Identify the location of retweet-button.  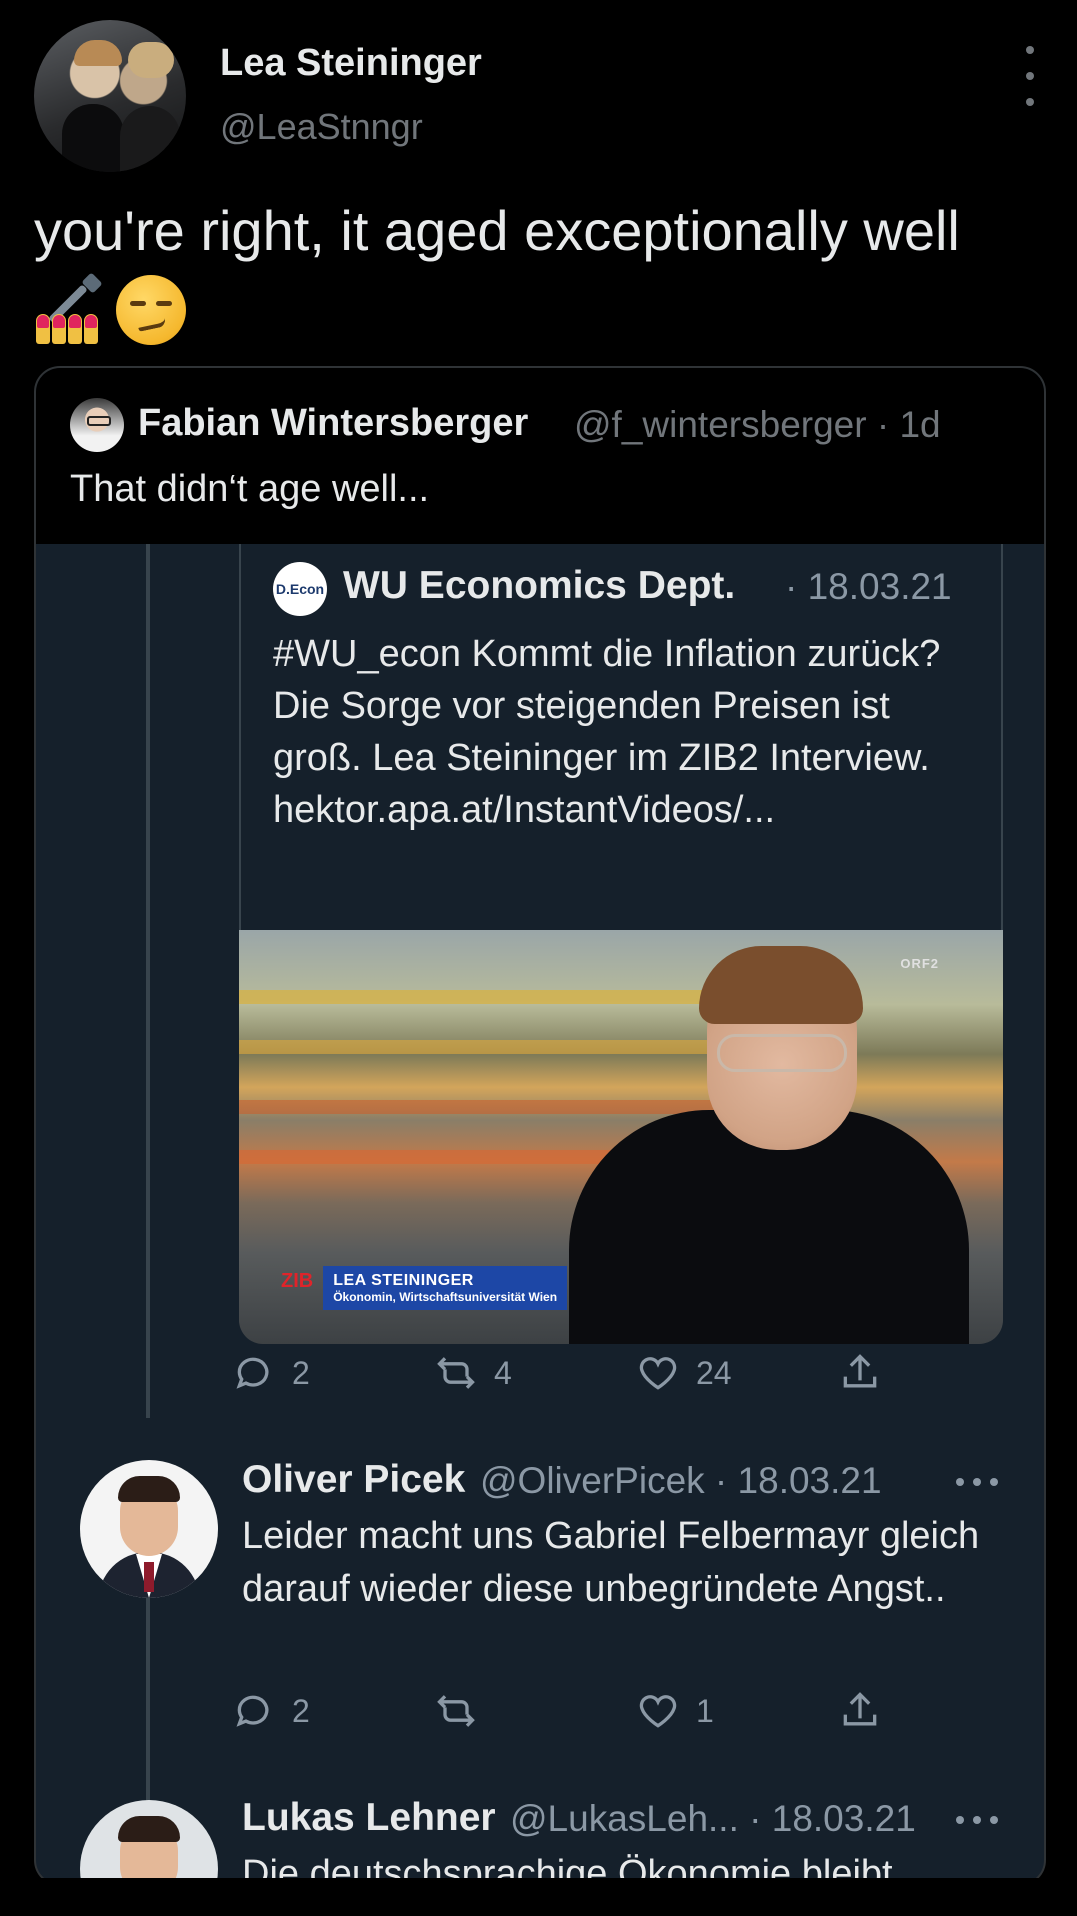
(464, 1711).